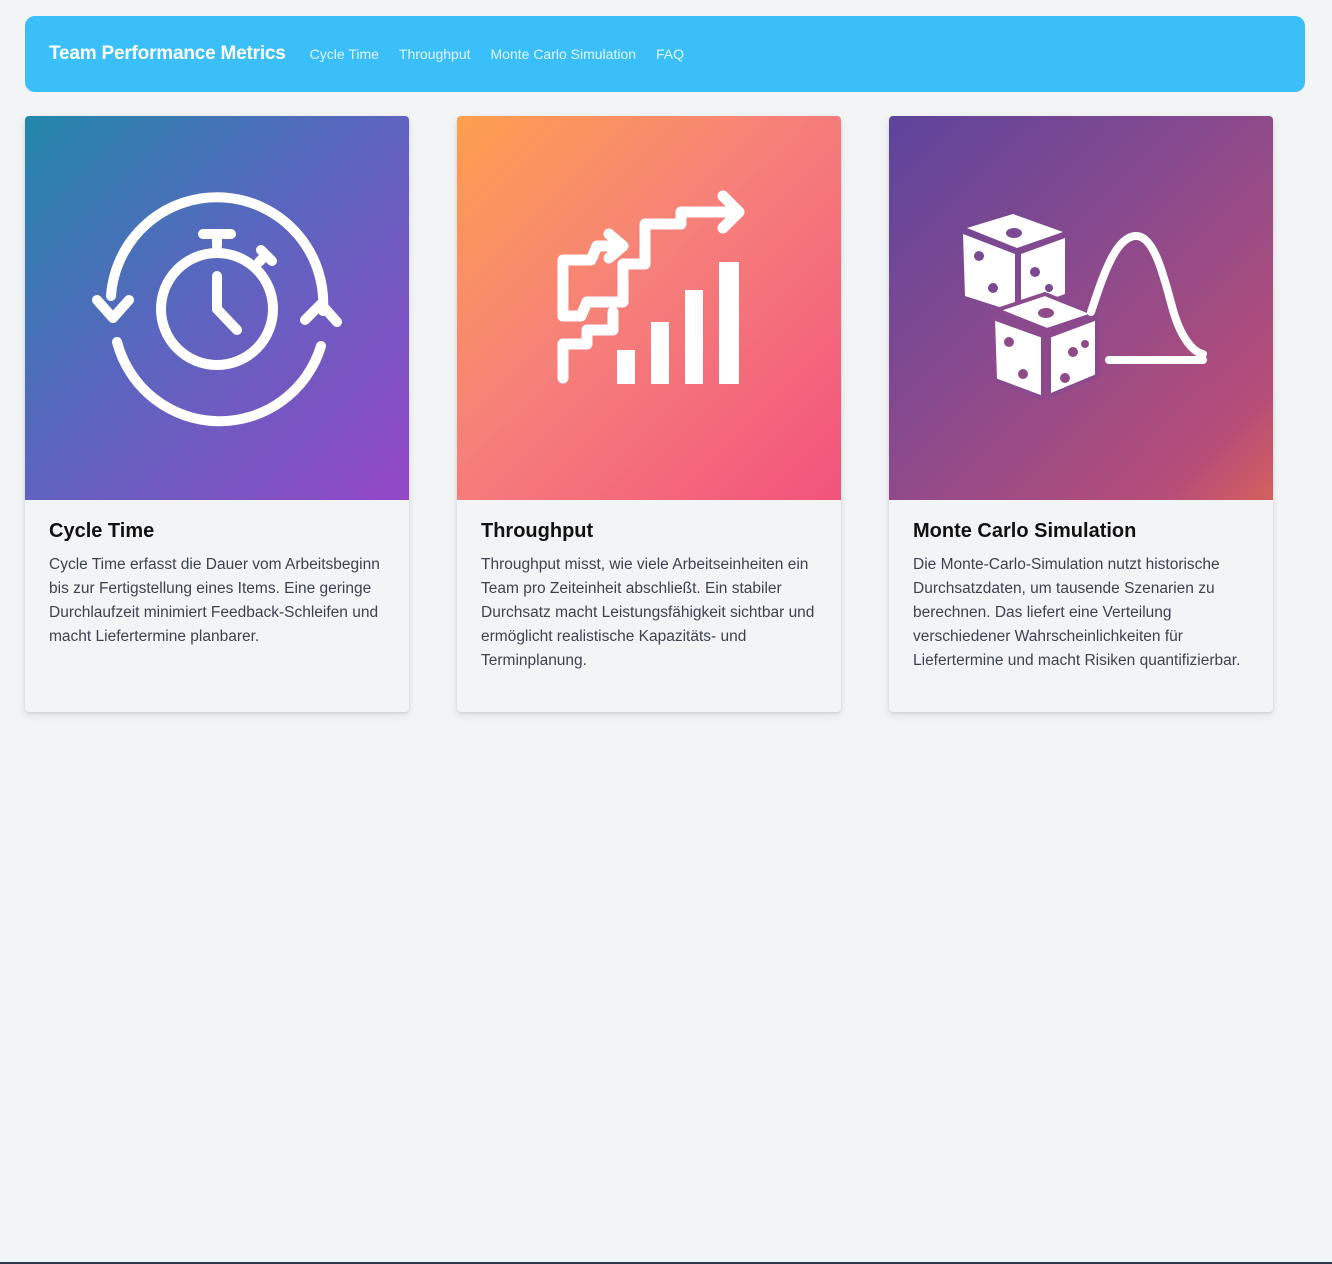 Image resolution: width=1332 pixels, height=1264 pixels. I want to click on card-image-monte-carlo, so click(1081, 308).